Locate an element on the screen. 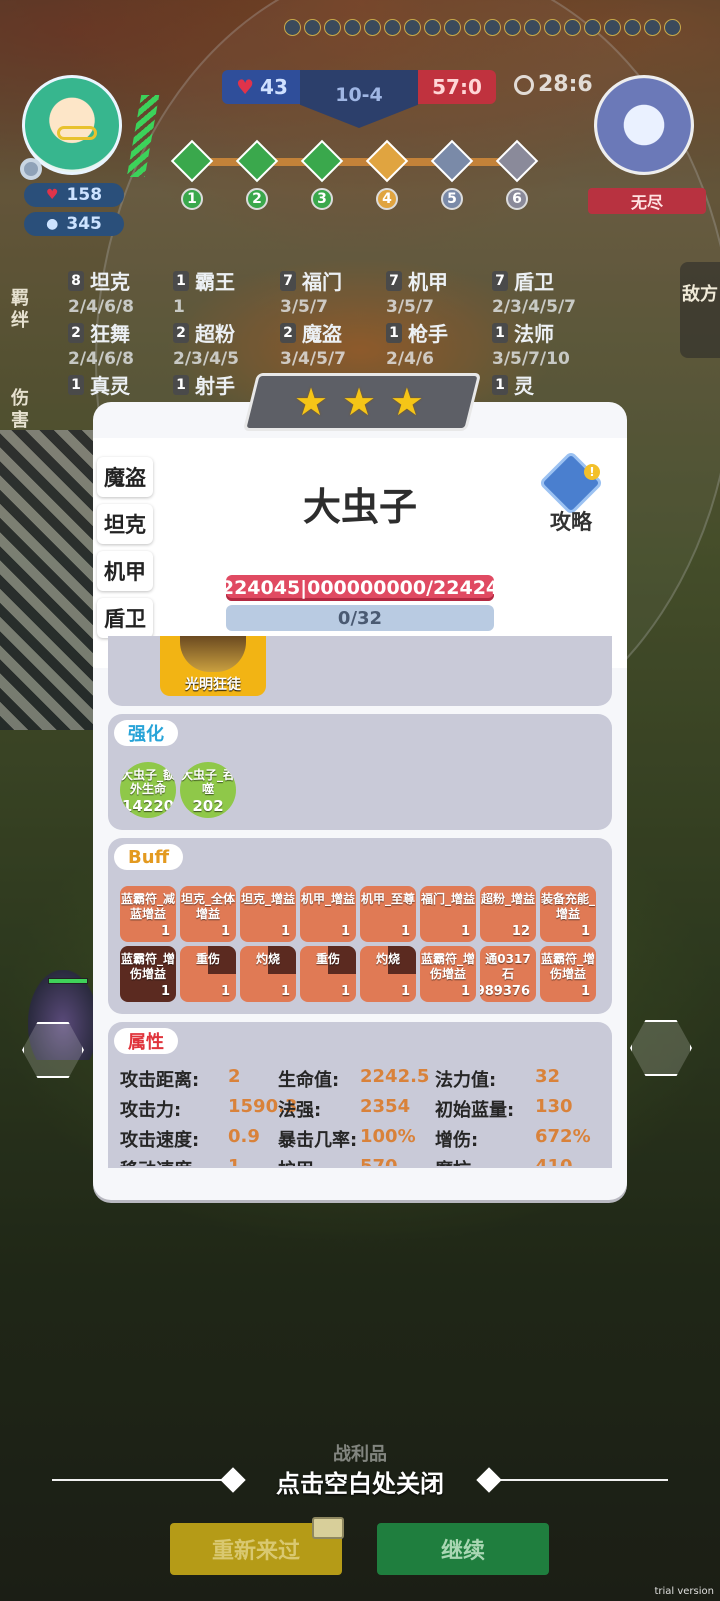  trait-item: 7 福门 3/5/7 is located at coordinates (335, 291).